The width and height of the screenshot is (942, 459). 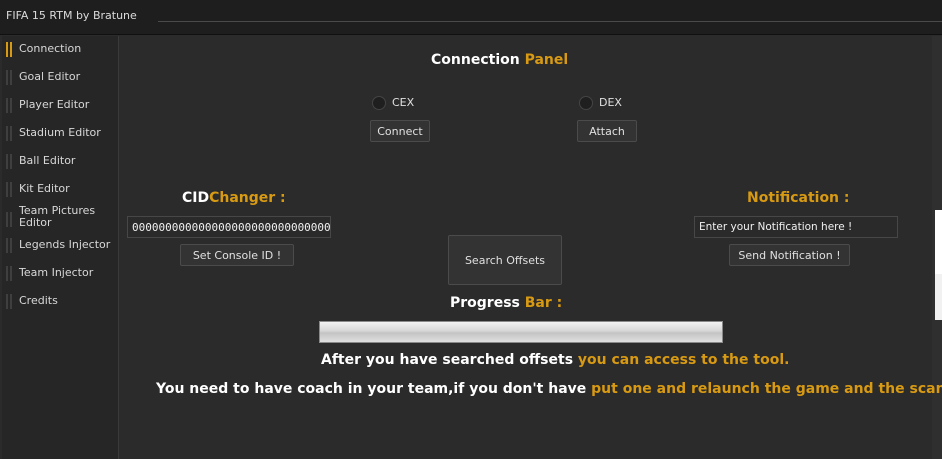 I want to click on cid-changer-heading: CIDChanger :, so click(x=234, y=198).